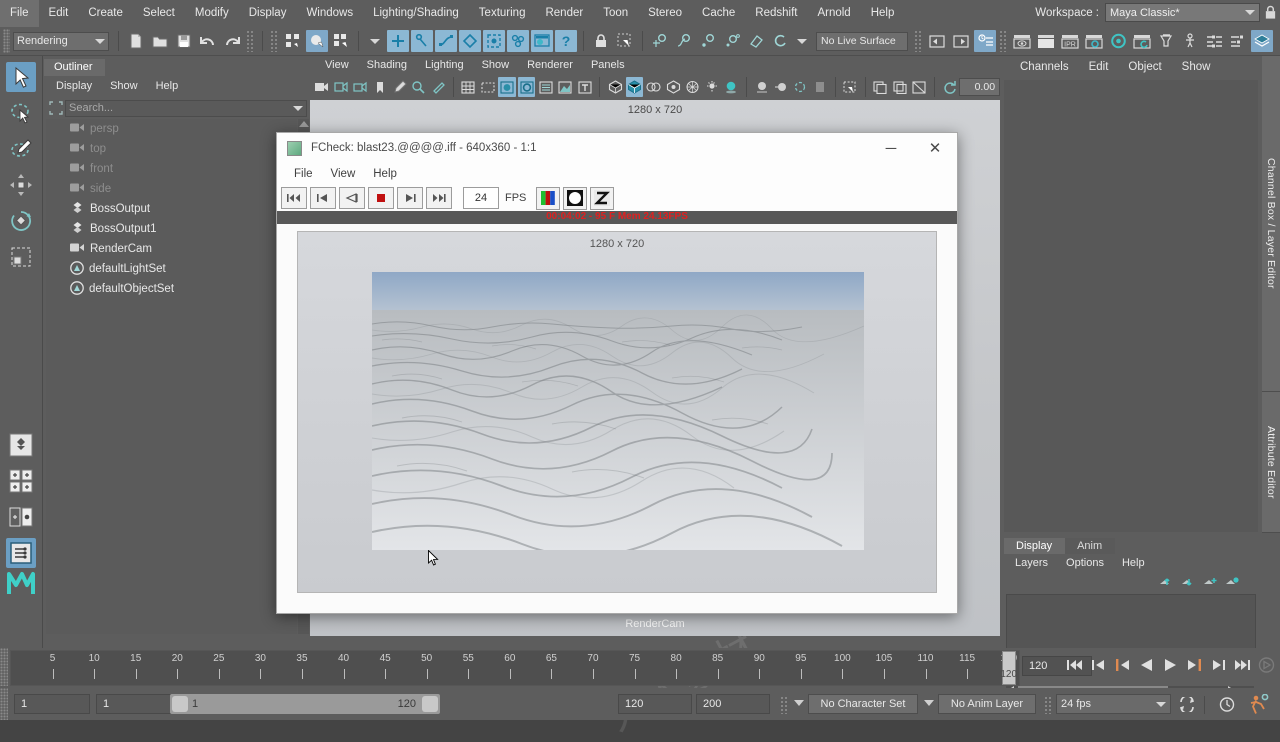 The width and height of the screenshot is (1280, 742). What do you see at coordinates (21, 257) in the screenshot?
I see `scale-tool-button` at bounding box center [21, 257].